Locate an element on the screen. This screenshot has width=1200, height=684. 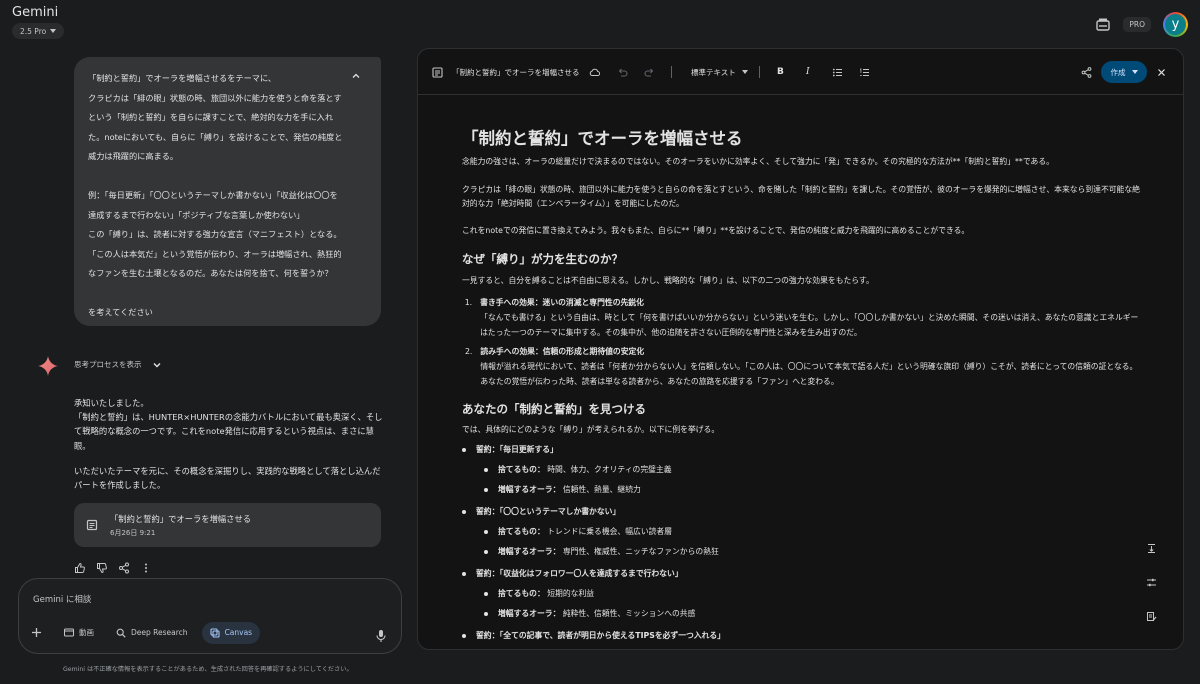
vow-title: 誓約：「毎日更新する」 is located at coordinates (517, 449).